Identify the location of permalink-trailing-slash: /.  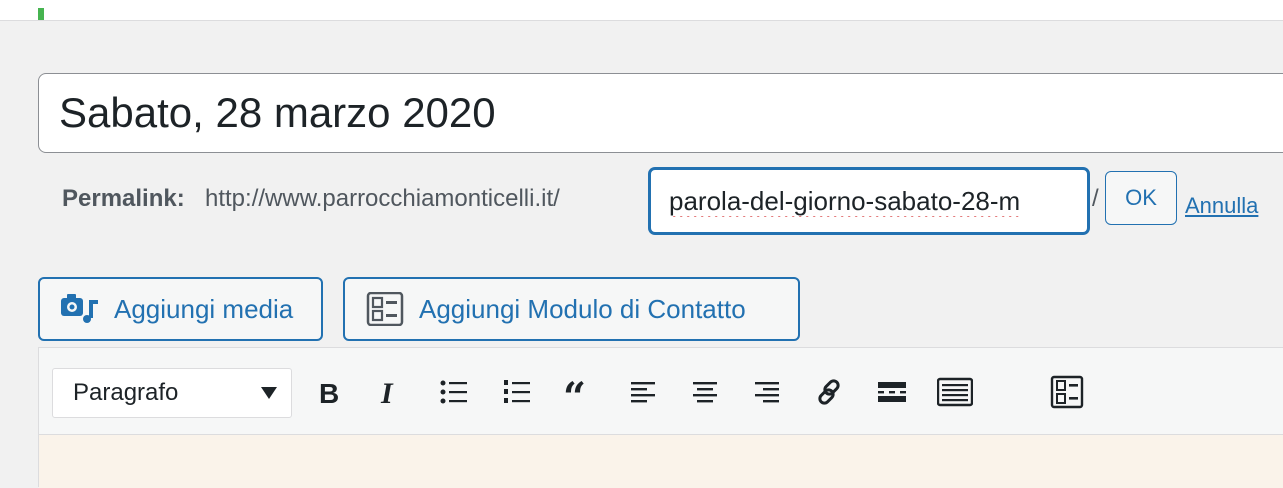
(1095, 198).